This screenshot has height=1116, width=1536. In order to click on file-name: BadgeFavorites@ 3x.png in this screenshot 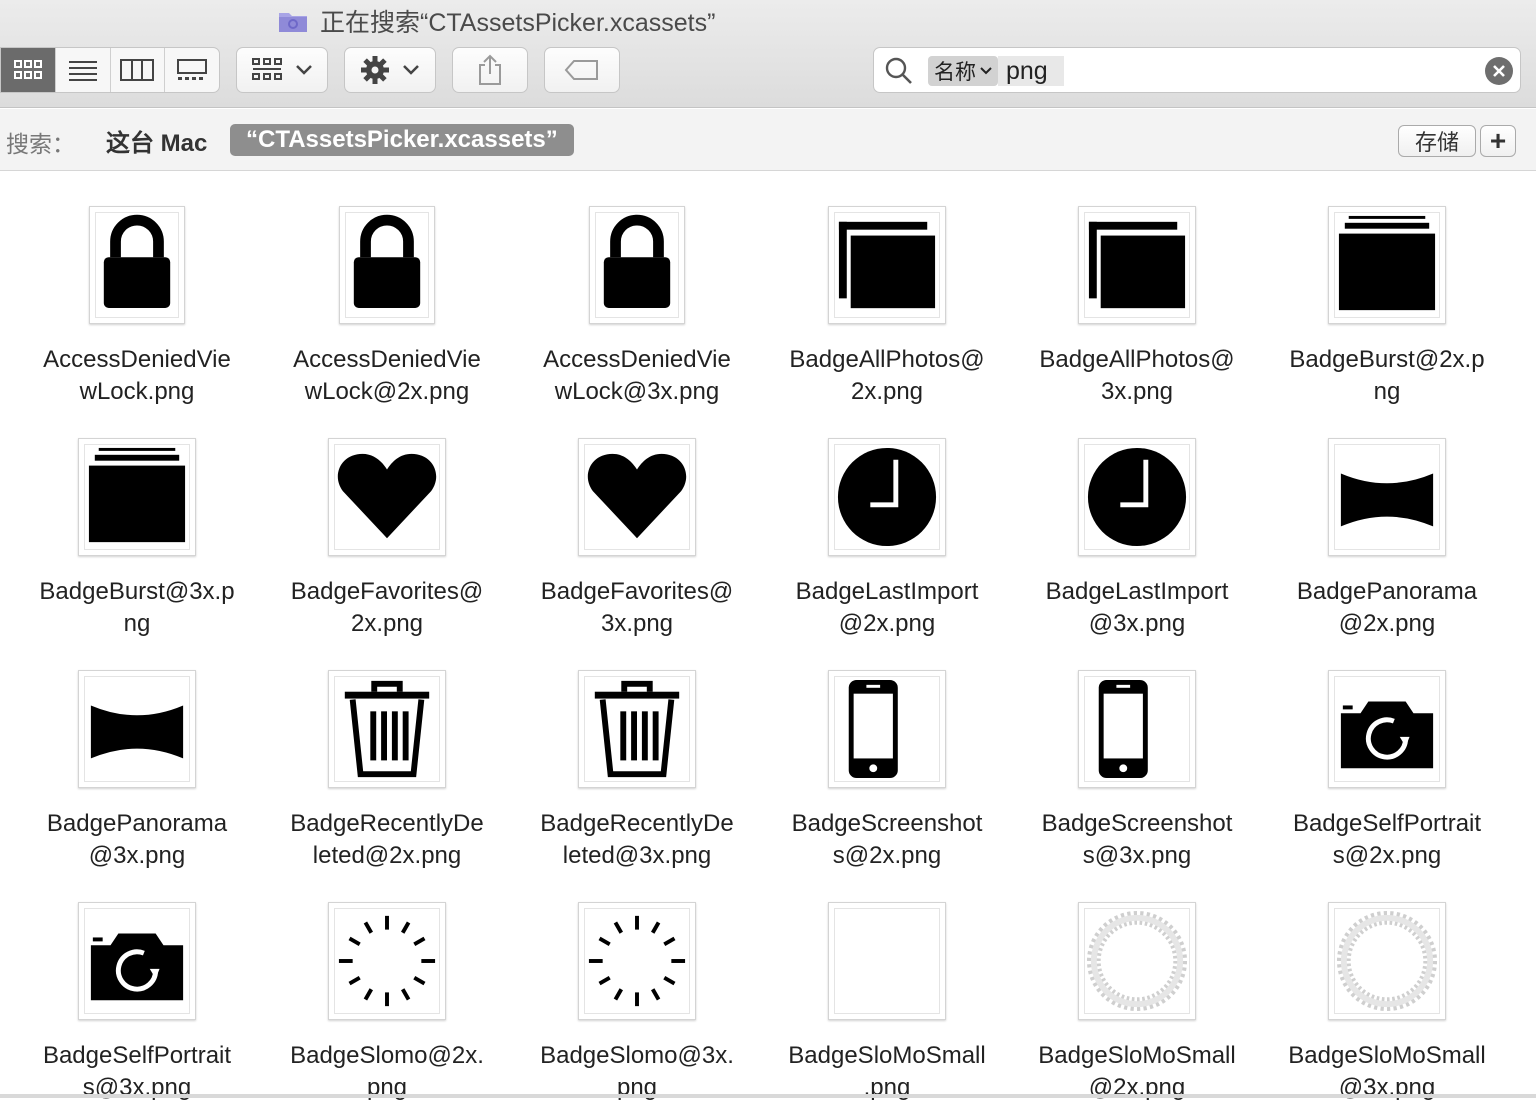, I will do `click(637, 608)`.